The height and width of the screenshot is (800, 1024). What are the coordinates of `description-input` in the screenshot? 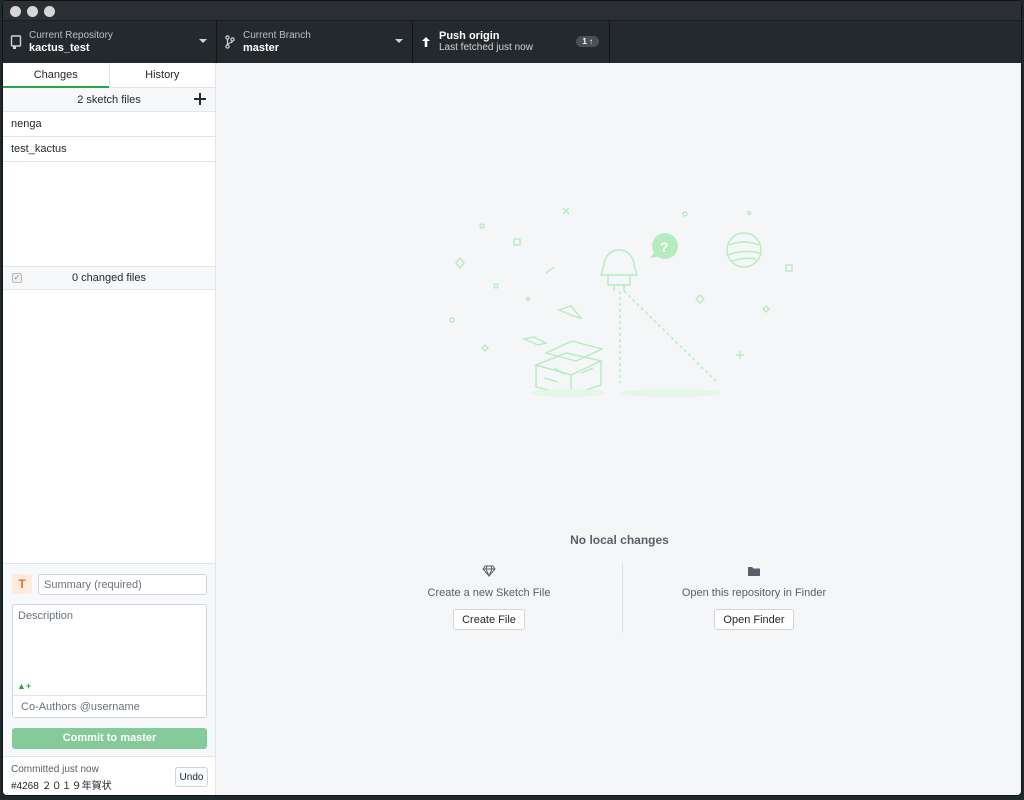 It's located at (109, 650).